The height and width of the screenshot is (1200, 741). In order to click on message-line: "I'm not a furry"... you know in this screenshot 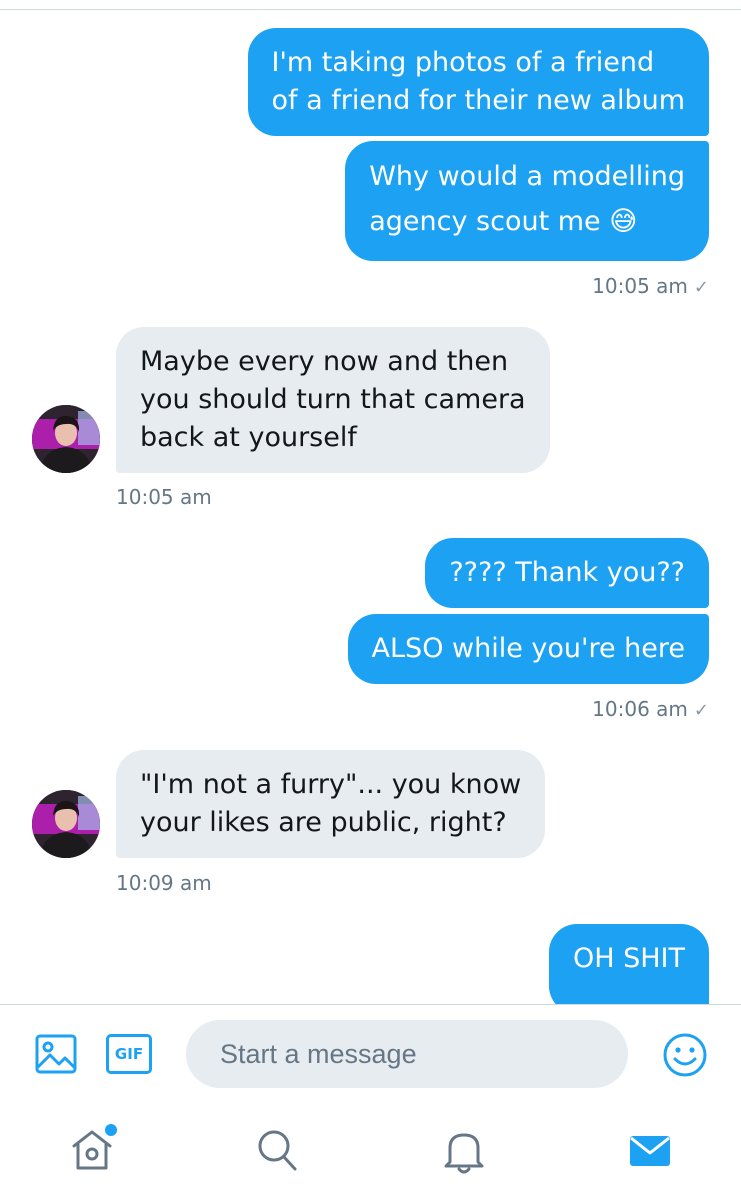, I will do `click(331, 784)`.